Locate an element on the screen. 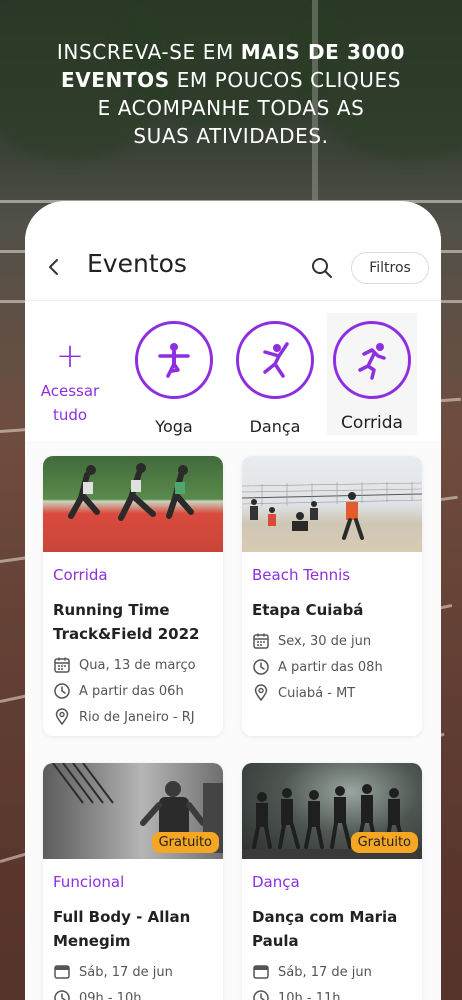 The width and height of the screenshot is (462, 1000). category-yoga: Yoga is located at coordinates (174, 378).